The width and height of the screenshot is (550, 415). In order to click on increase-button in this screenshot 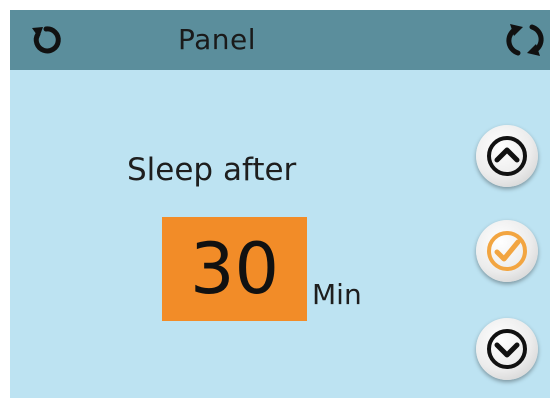, I will do `click(507, 156)`.